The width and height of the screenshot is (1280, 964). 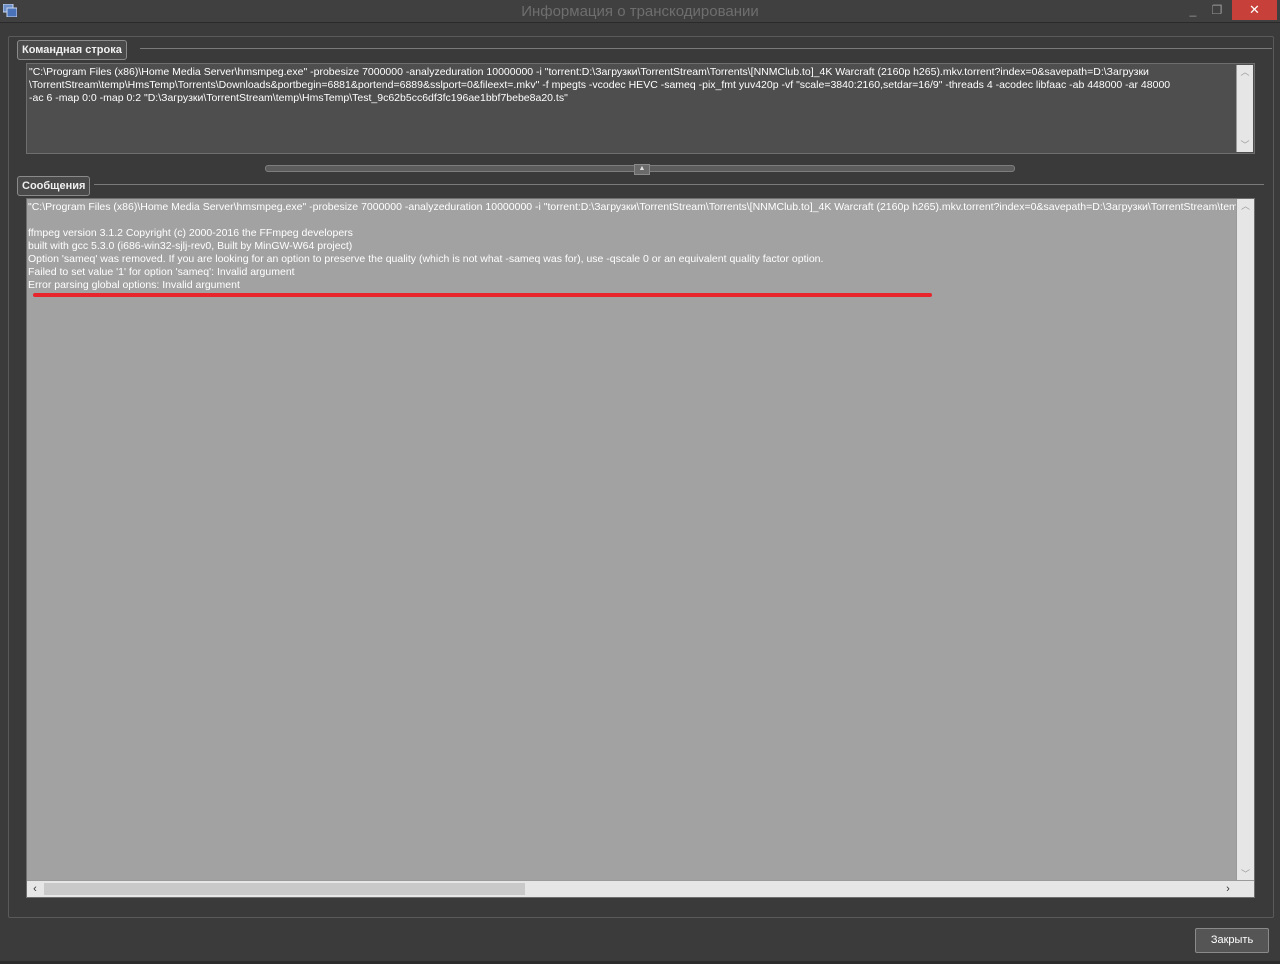 I want to click on scroll-right-icon: ›, so click(x=1228, y=889).